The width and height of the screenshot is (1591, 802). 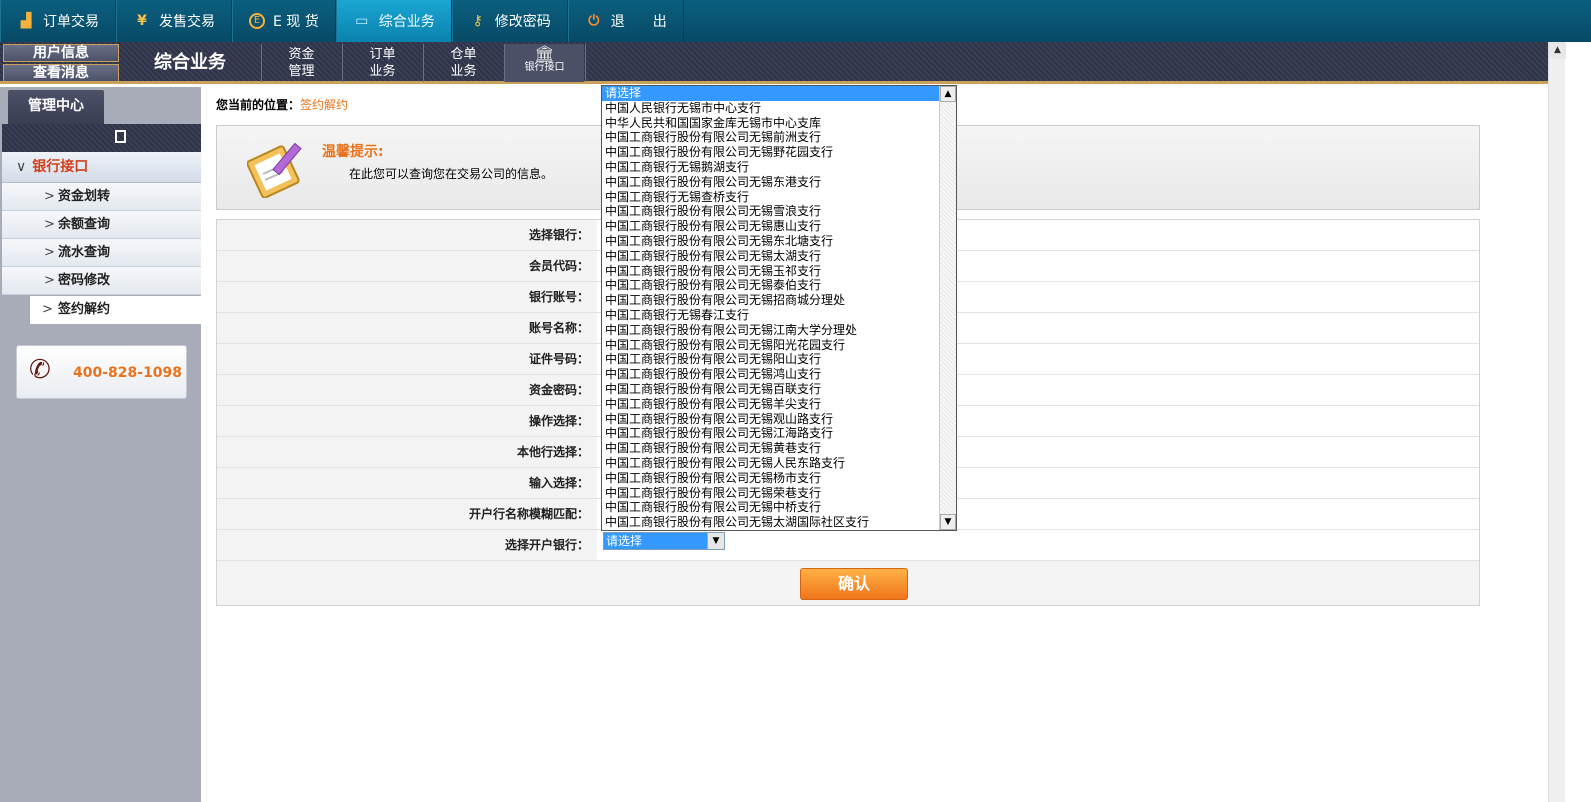 I want to click on sidebar-group-bank-interface: ∨ 银行接口, so click(x=101, y=167).